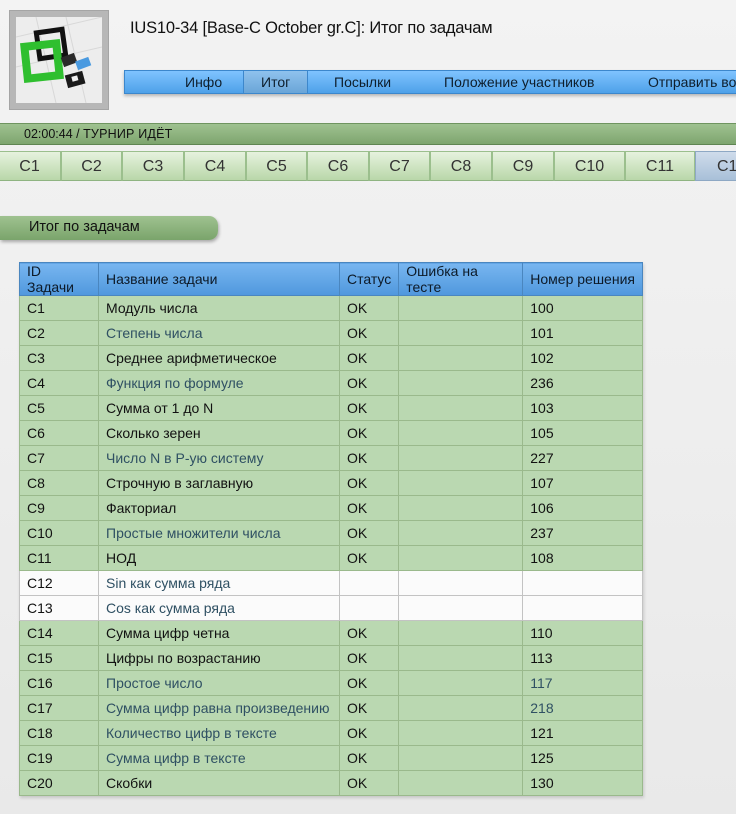 Image resolution: width=736 pixels, height=814 pixels. Describe the element at coordinates (715, 166) in the screenshot. I see `tab-c12-partial: C1` at that location.